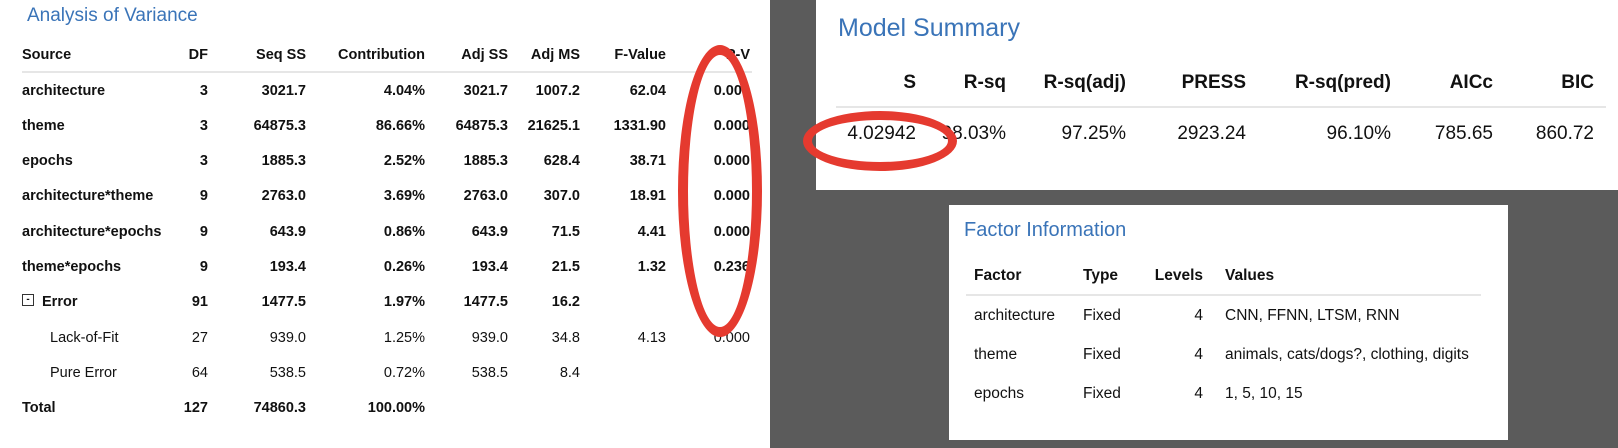 Image resolution: width=1618 pixels, height=448 pixels. I want to click on cell-f-value: 18.91, so click(647, 196).